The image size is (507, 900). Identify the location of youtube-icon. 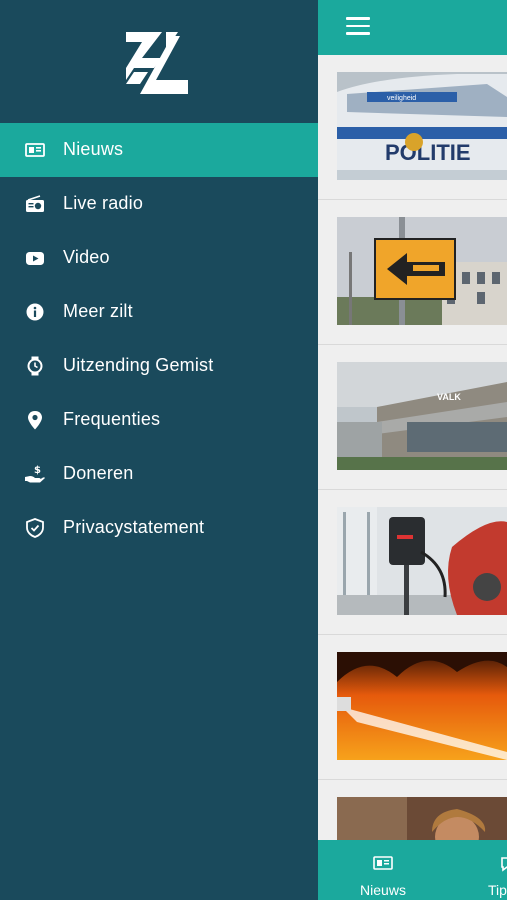
(35, 258).